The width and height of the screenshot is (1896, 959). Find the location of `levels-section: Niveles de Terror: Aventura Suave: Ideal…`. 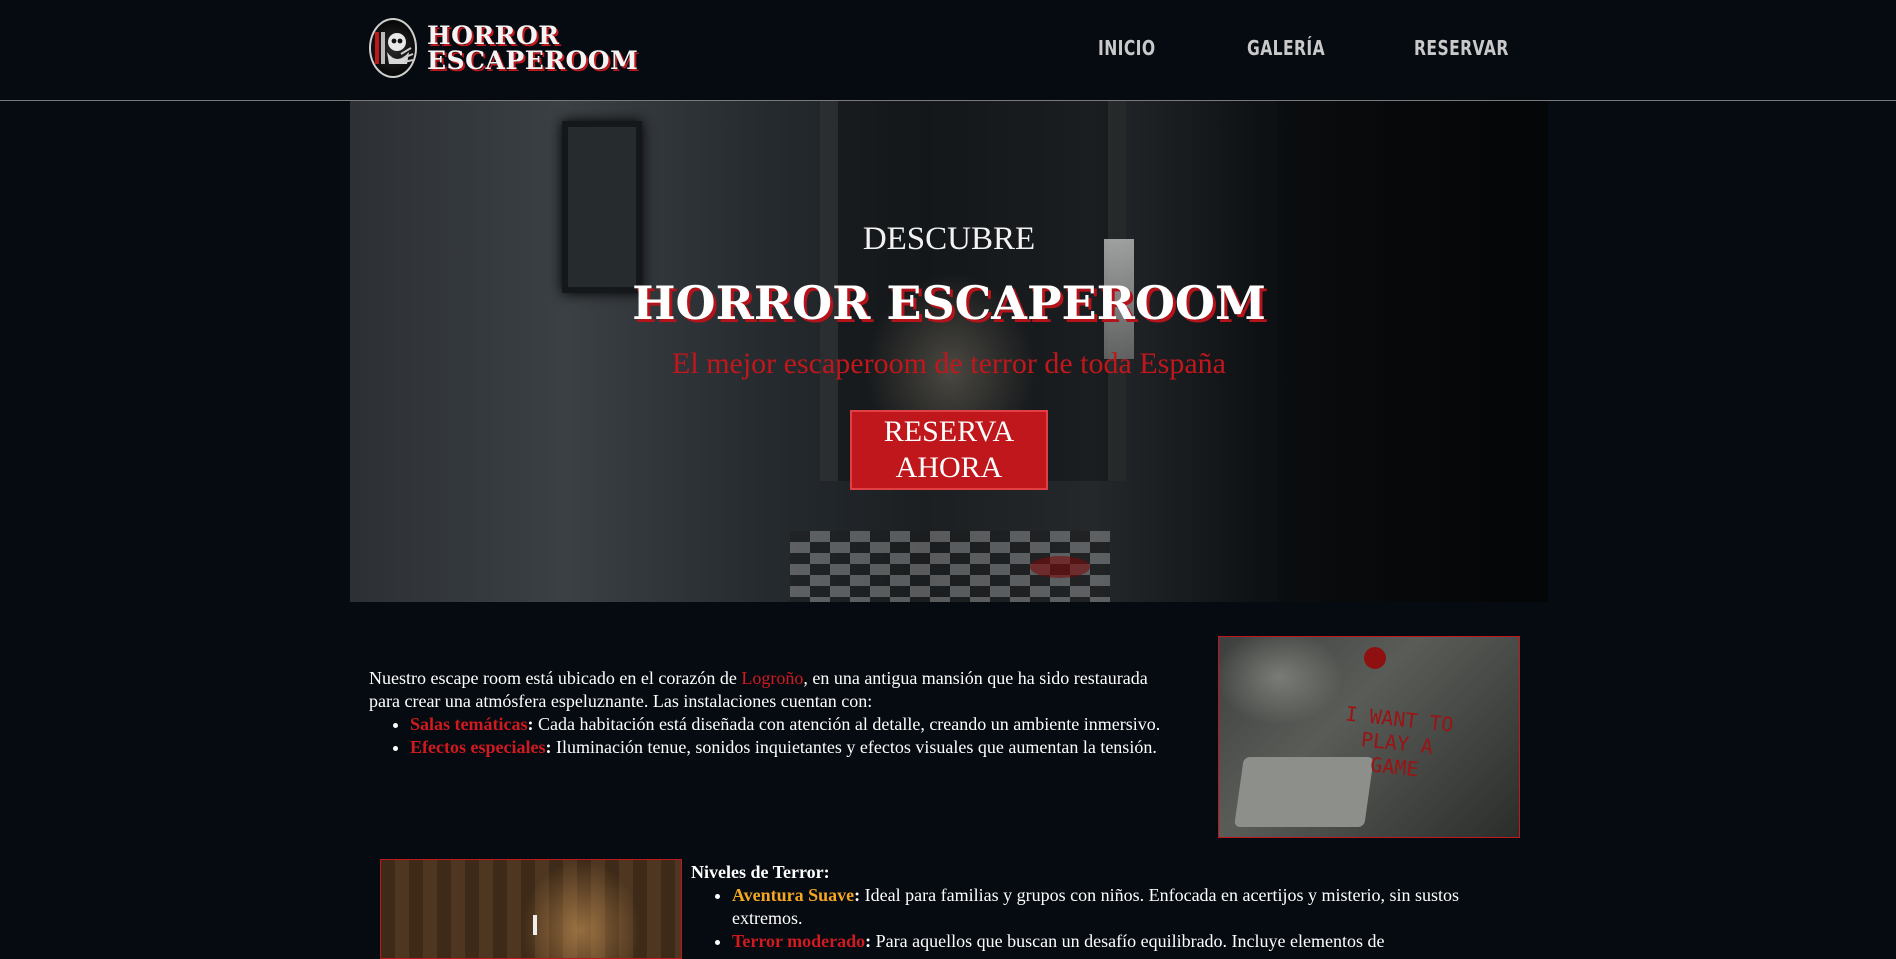

levels-section: Niveles de Terror: Aventura Suave: Ideal… is located at coordinates (1106, 907).